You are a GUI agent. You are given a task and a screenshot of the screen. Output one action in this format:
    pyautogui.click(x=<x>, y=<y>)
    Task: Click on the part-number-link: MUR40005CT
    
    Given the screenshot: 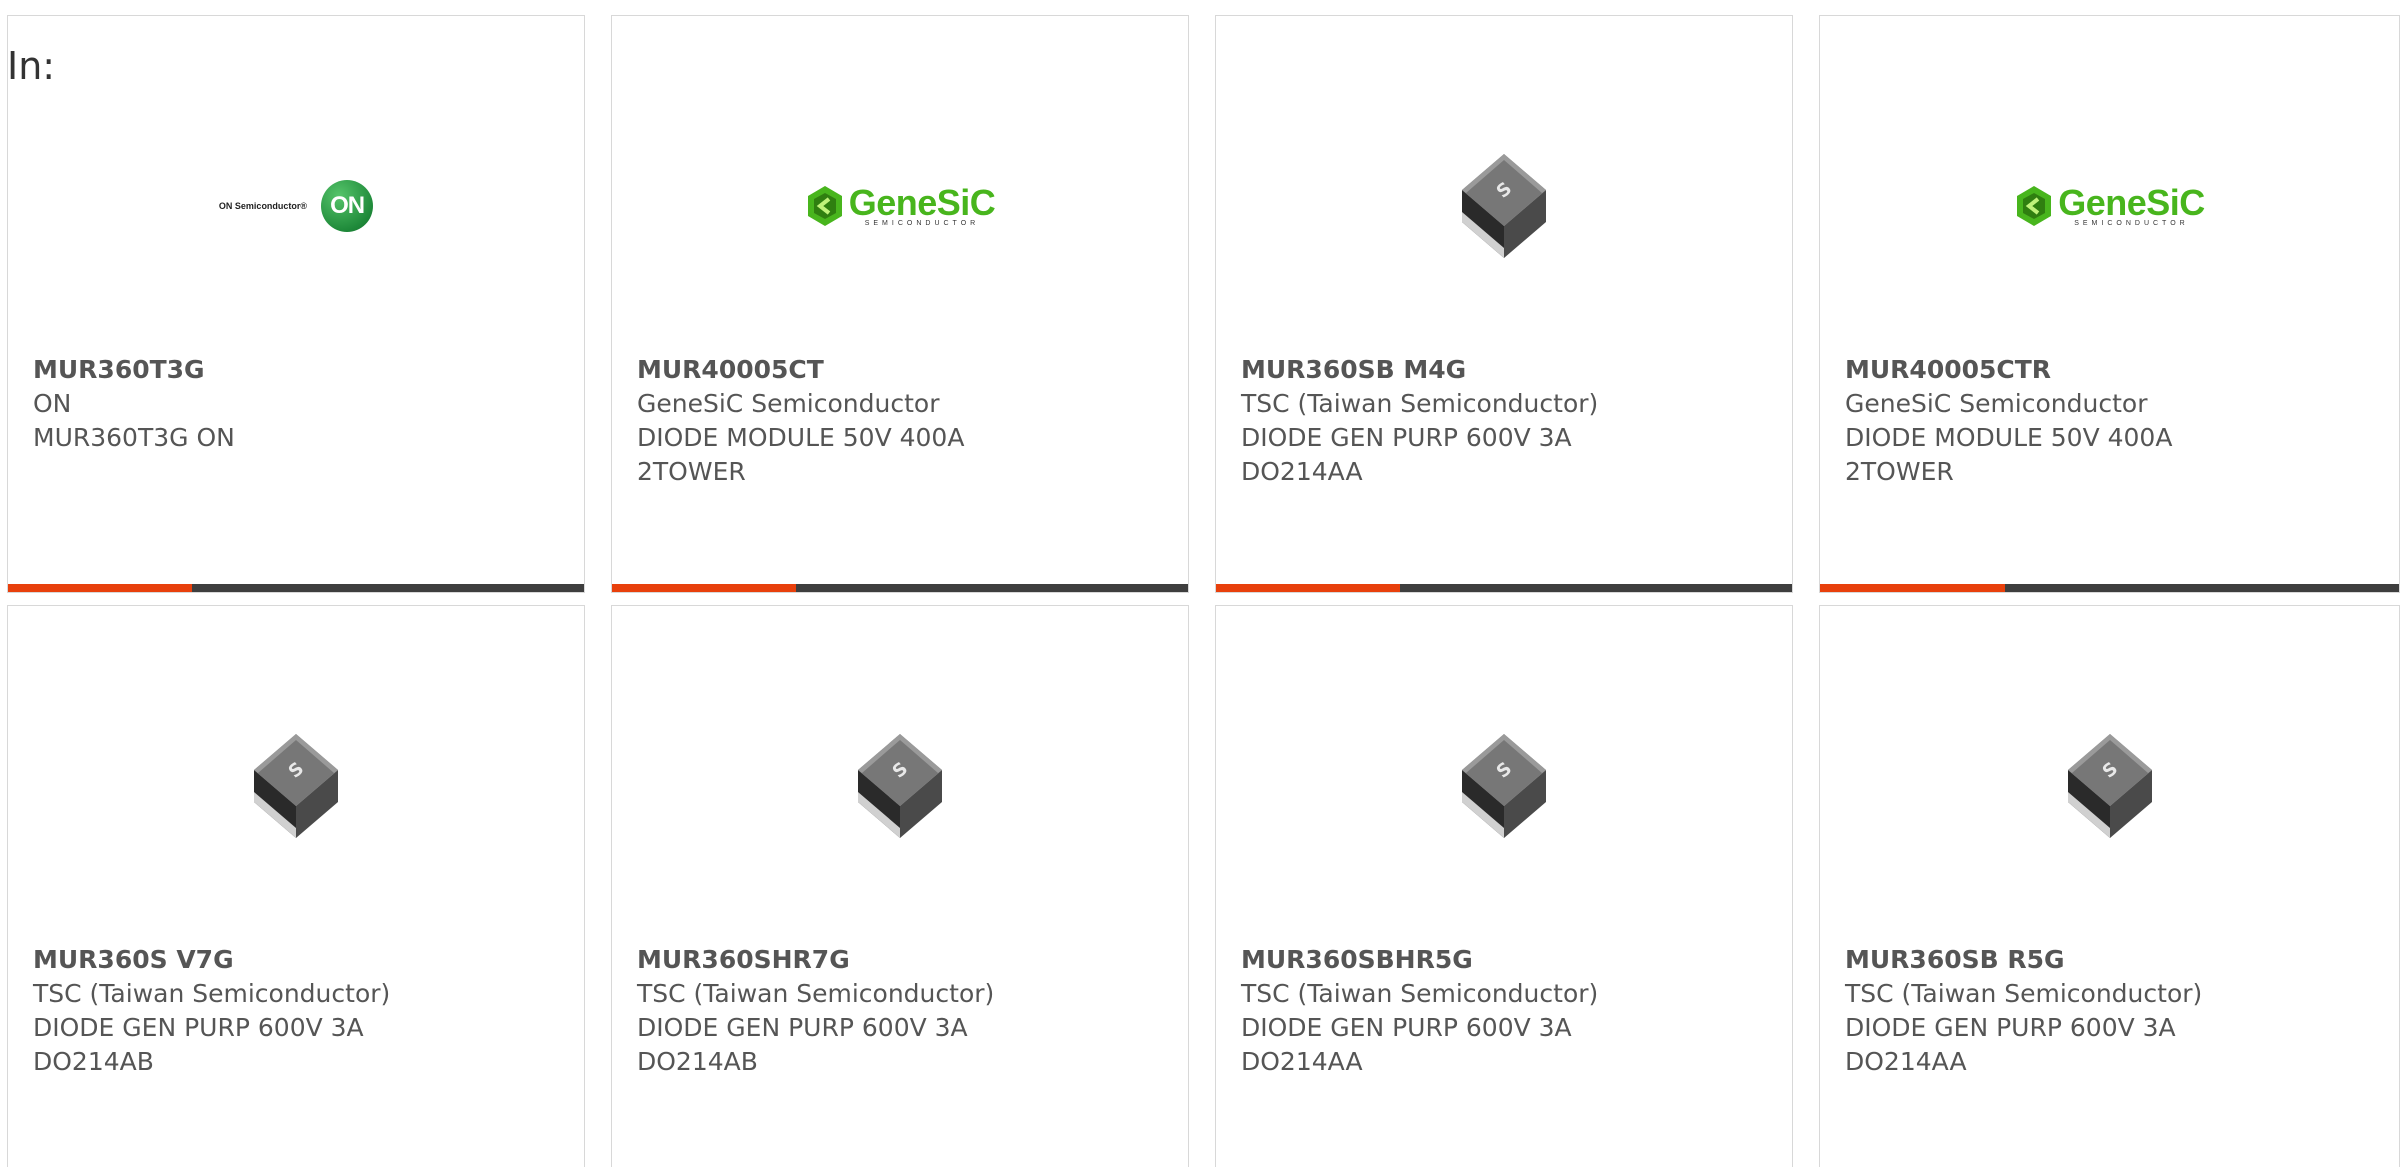 What is the action you would take?
    pyautogui.click(x=902, y=370)
    